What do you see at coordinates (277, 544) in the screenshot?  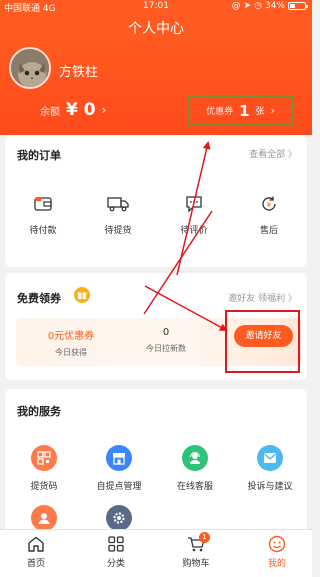 I see `profile-icon` at bounding box center [277, 544].